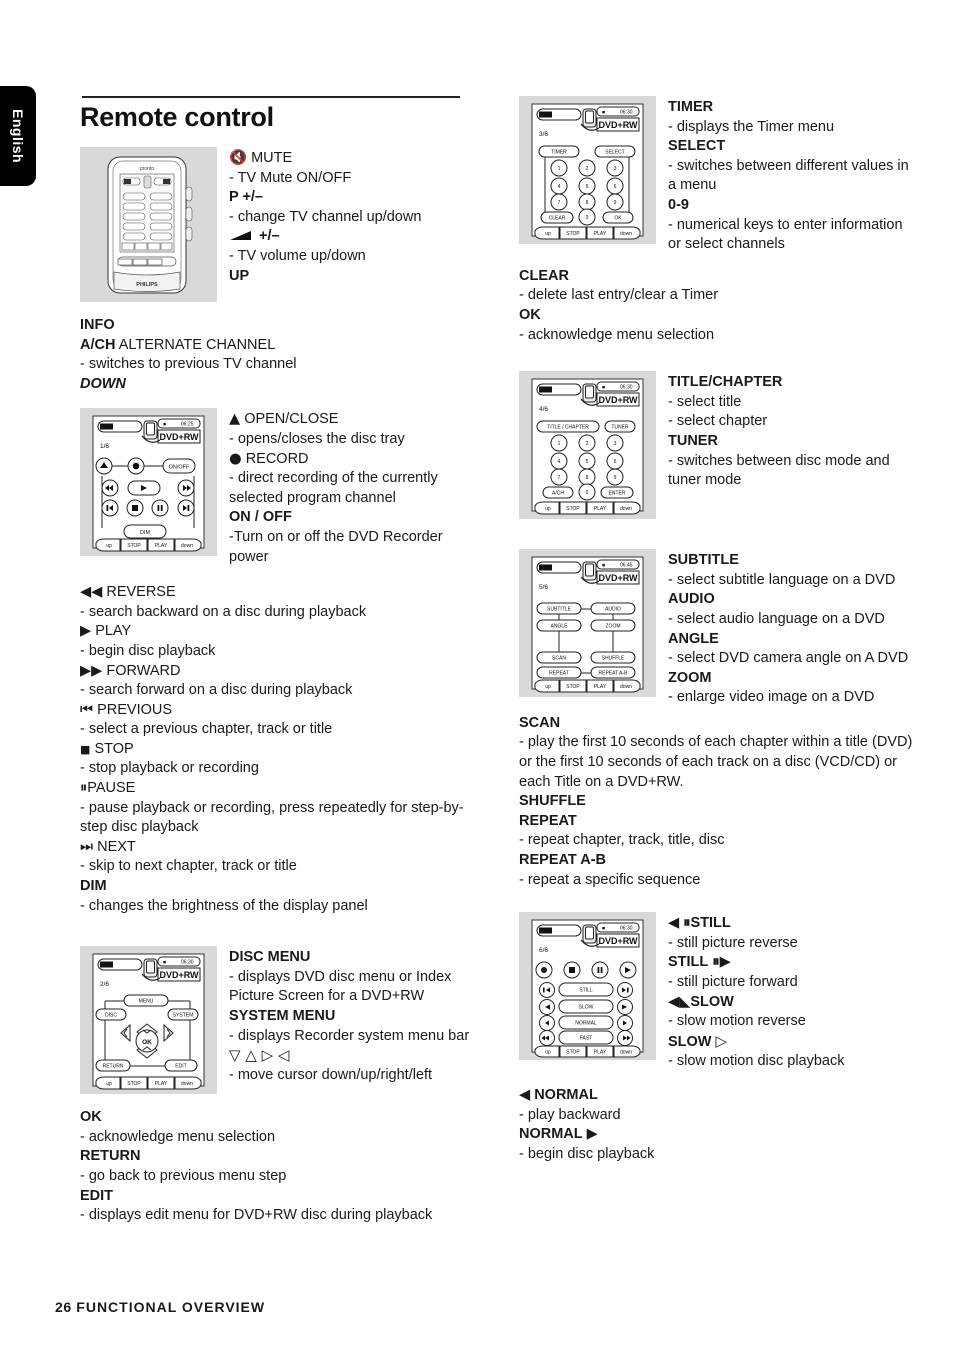 The width and height of the screenshot is (954, 1351). I want to click on desc-stop: - stop playback or recording, so click(169, 768).